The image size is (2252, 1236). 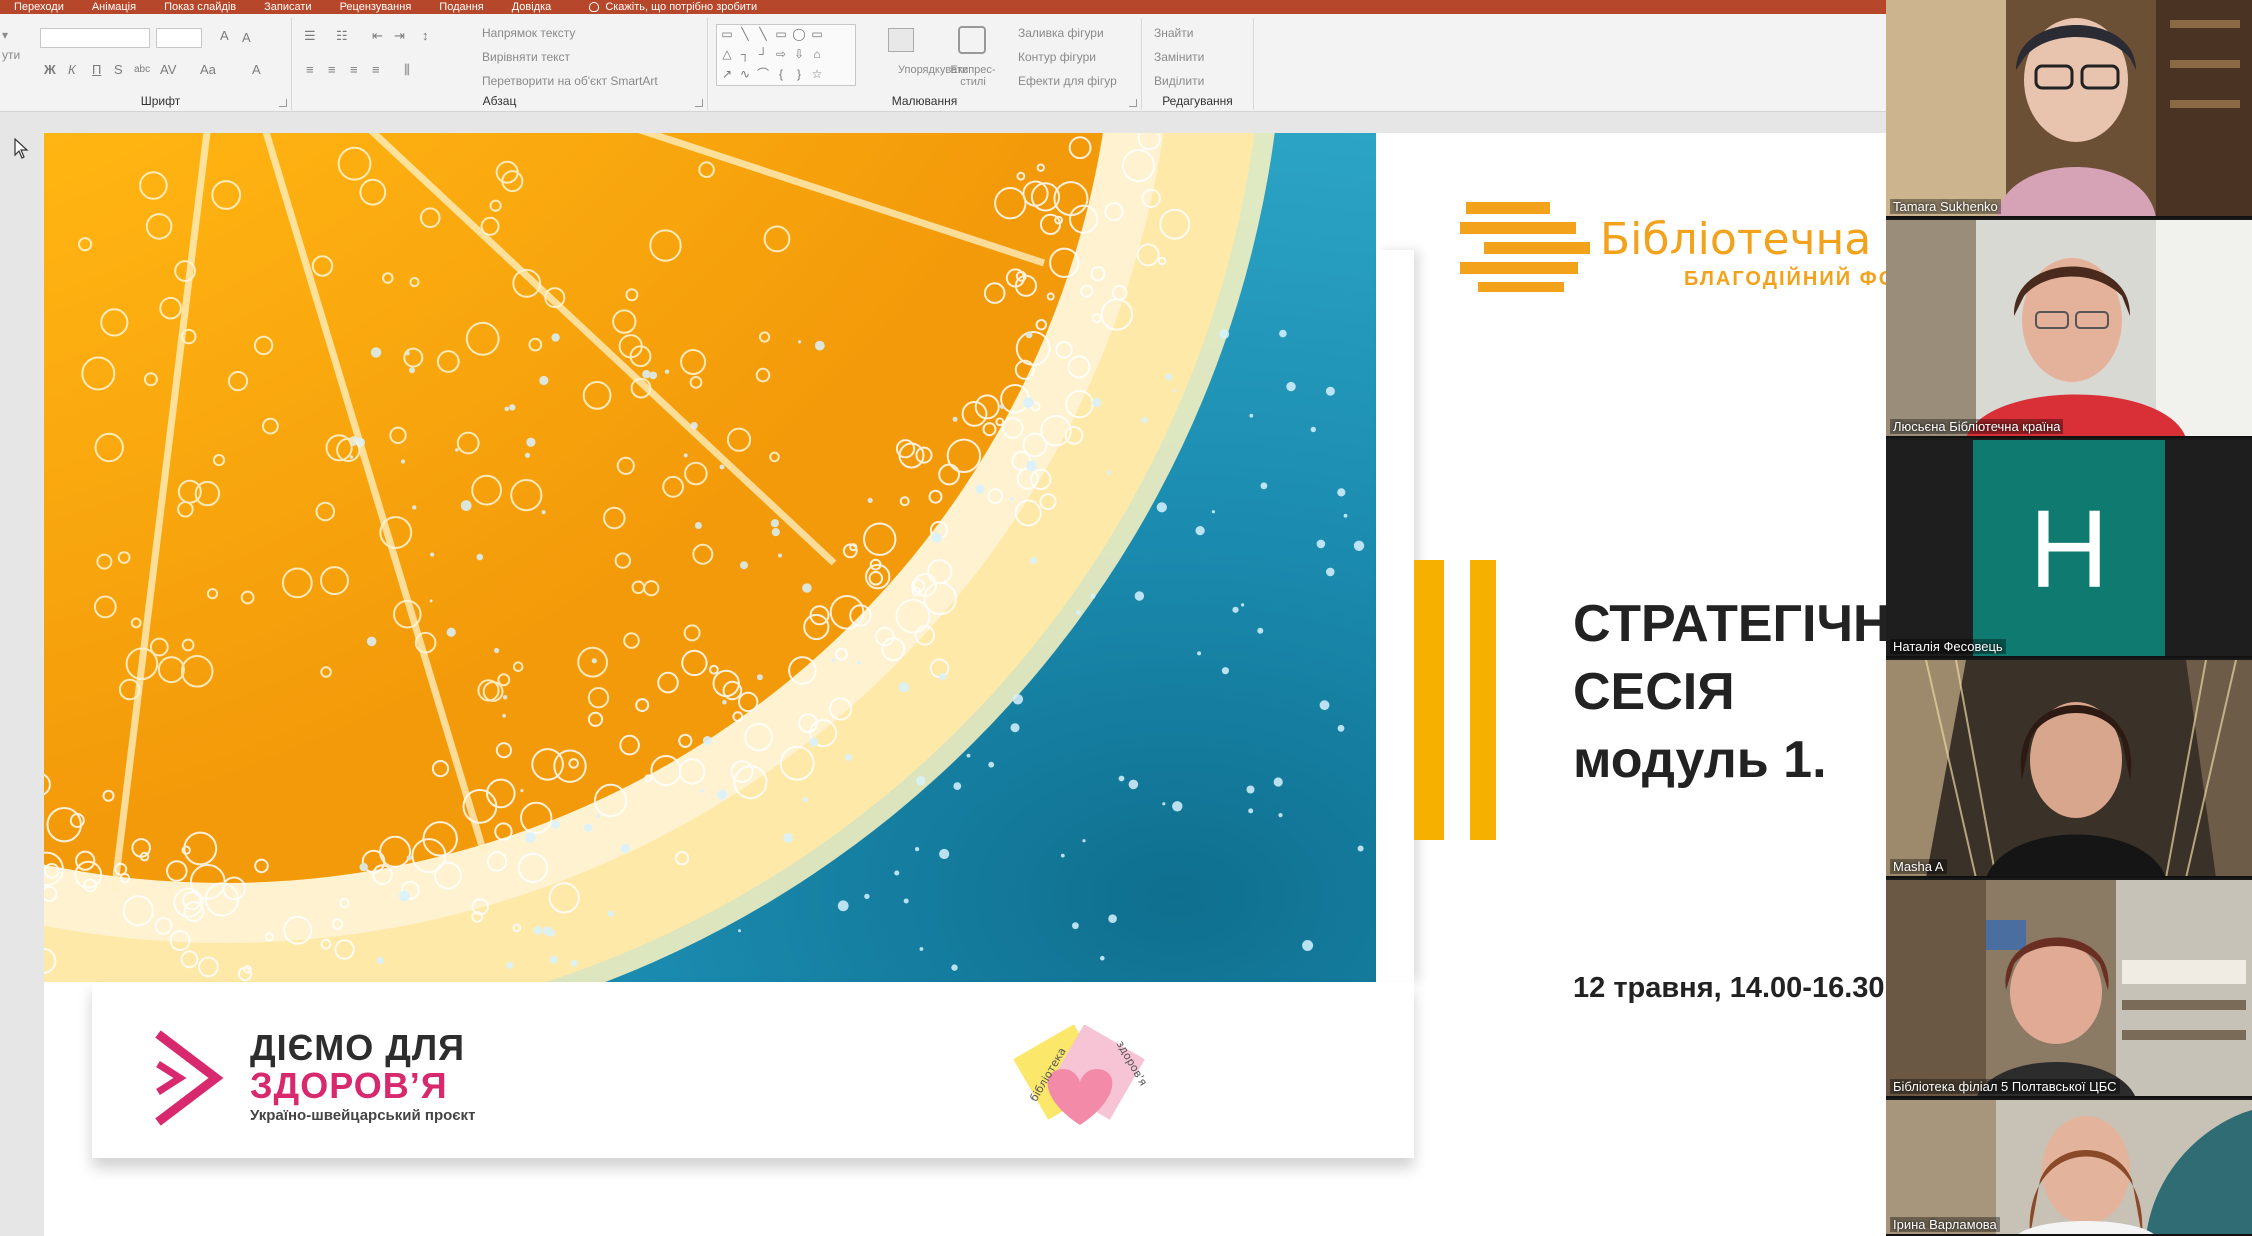 I want to click on italic-icon: К, so click(x=72, y=69).